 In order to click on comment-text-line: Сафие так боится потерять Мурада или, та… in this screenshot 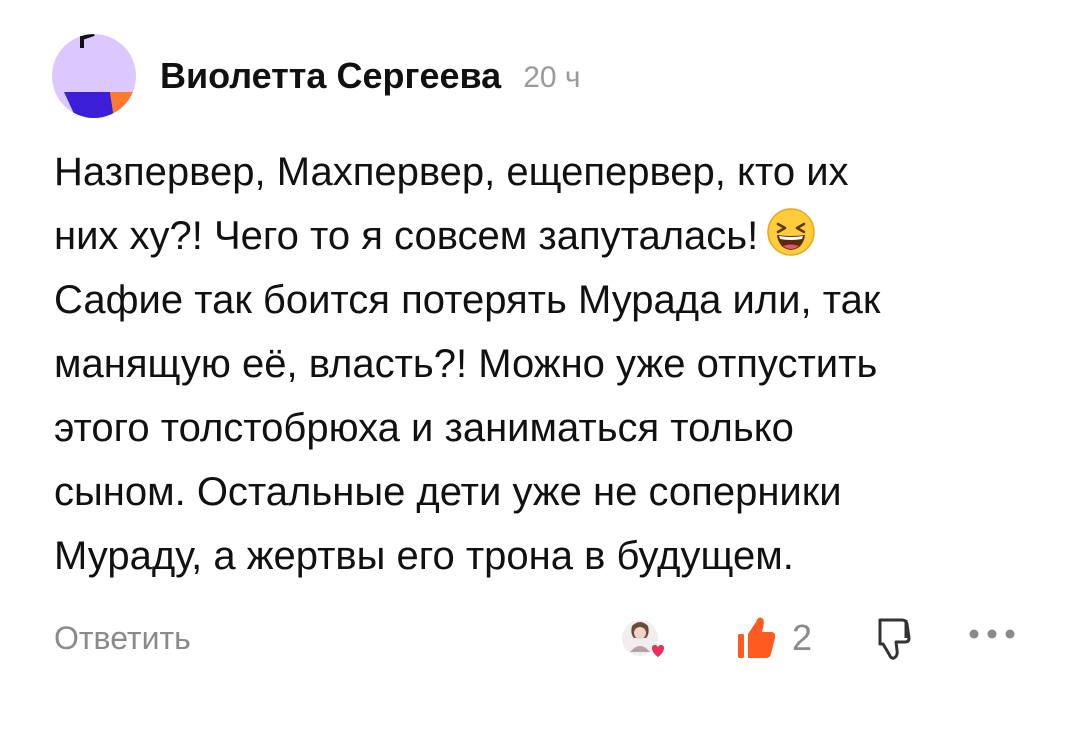, I will do `click(467, 300)`.